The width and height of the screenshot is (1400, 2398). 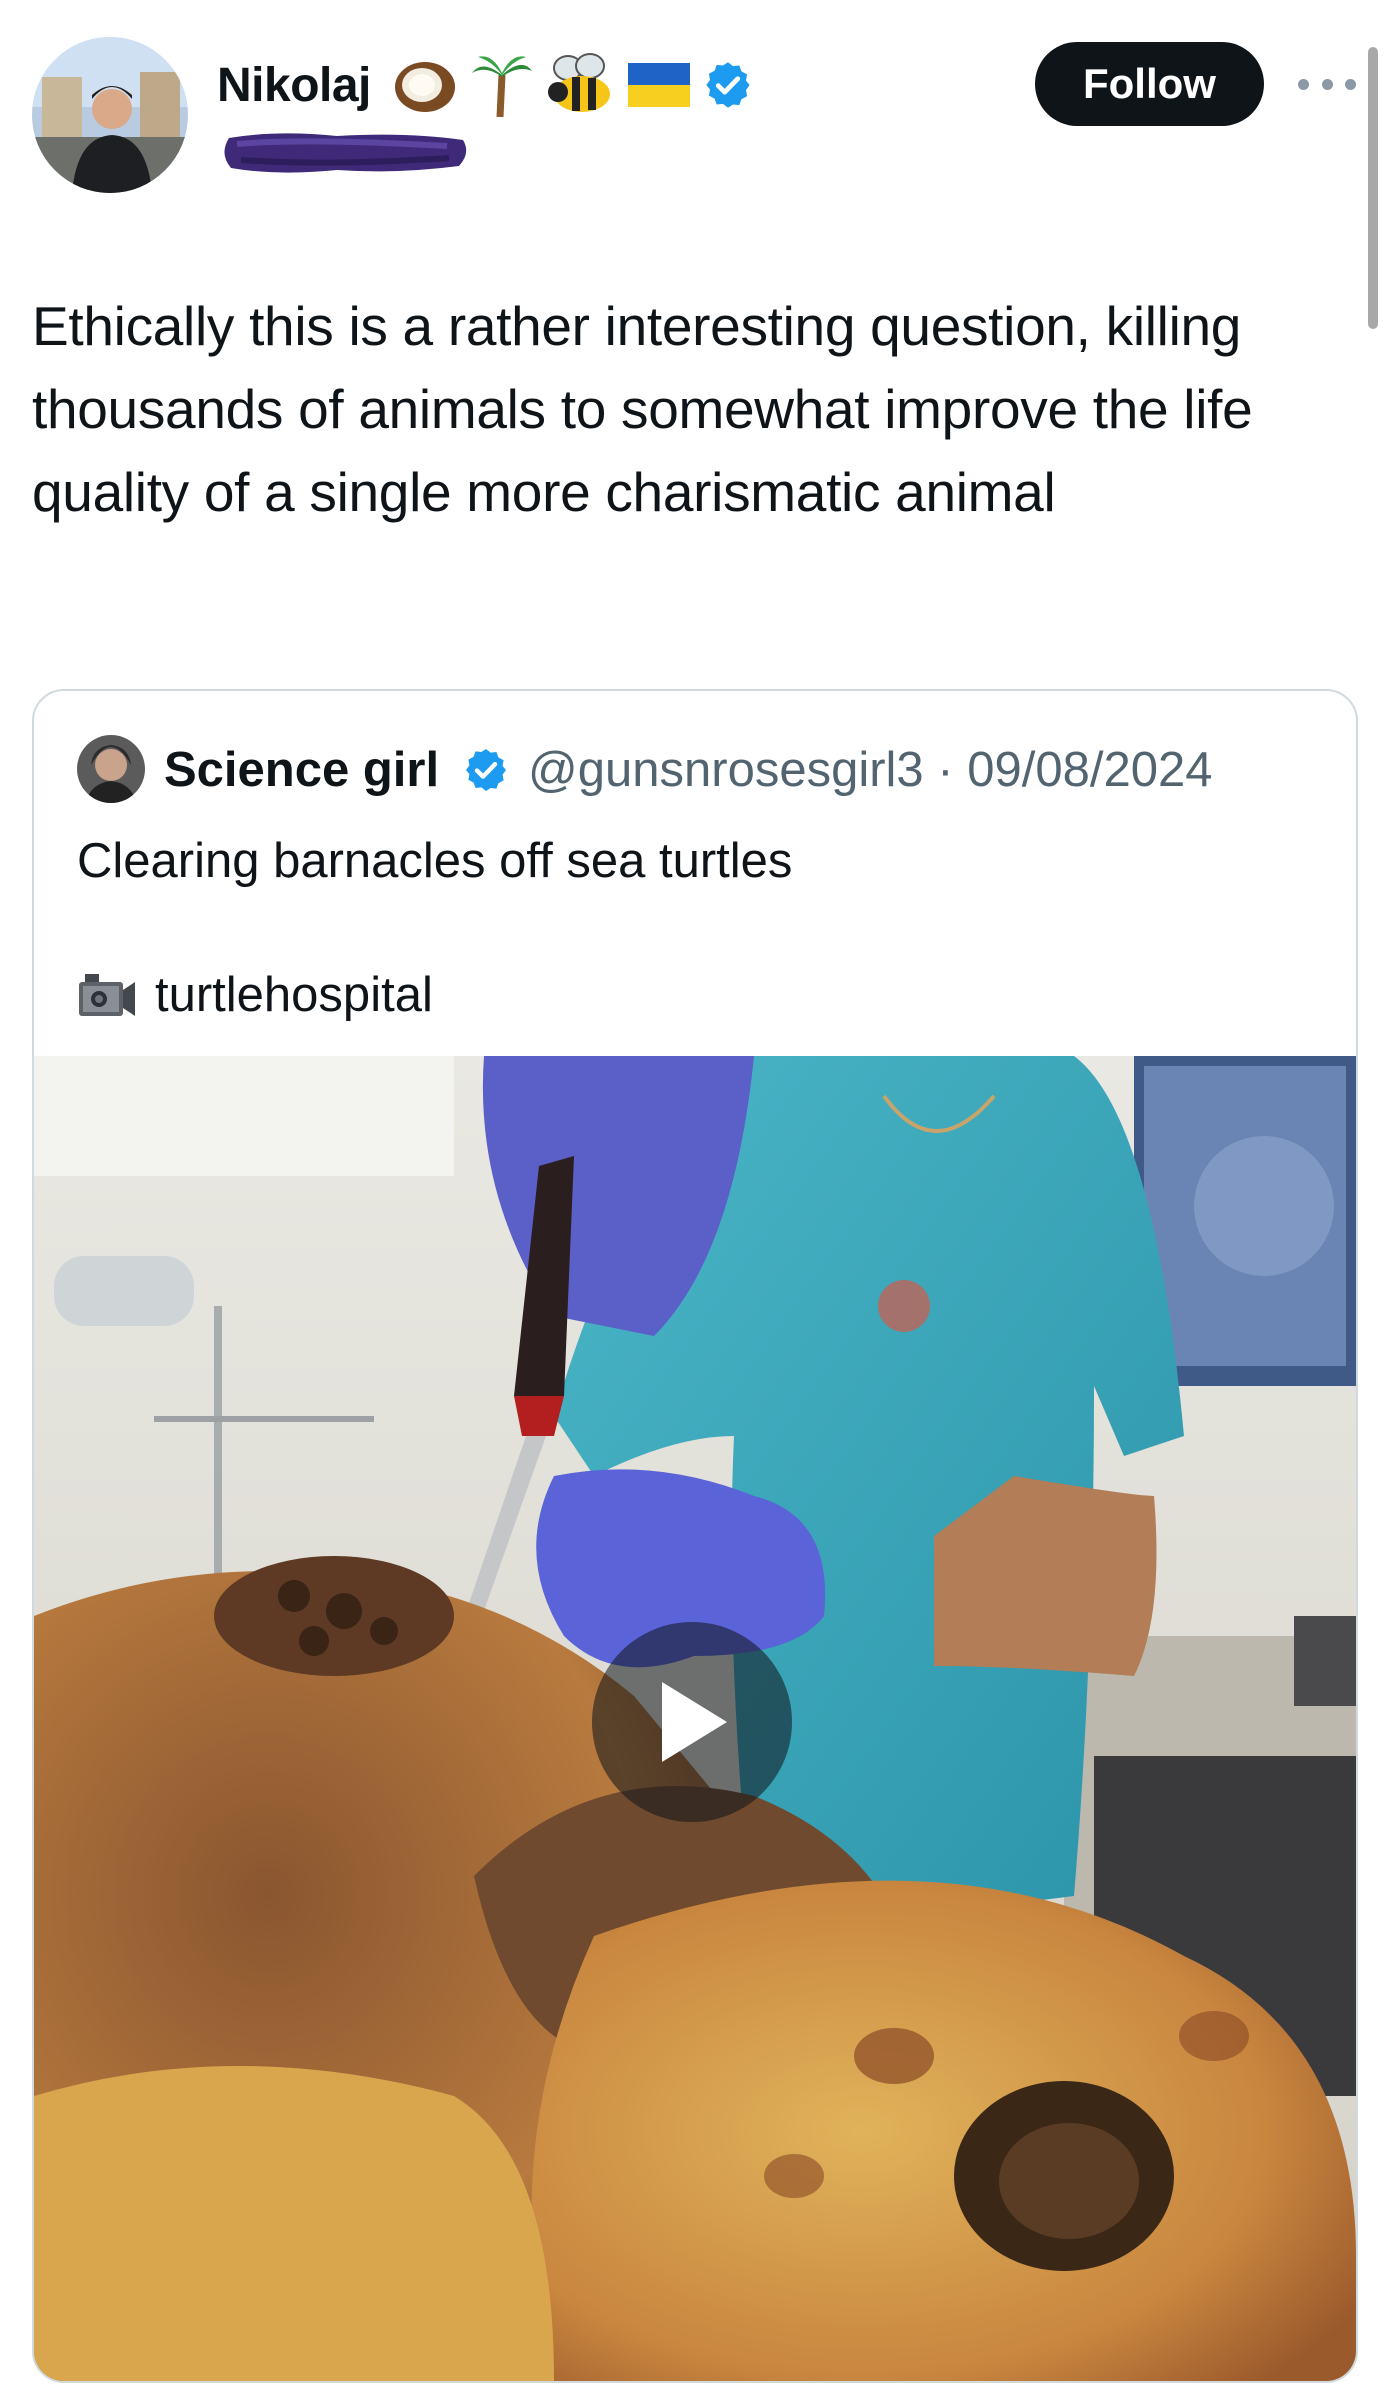 I want to click on coconut-emoji, so click(x=425, y=87).